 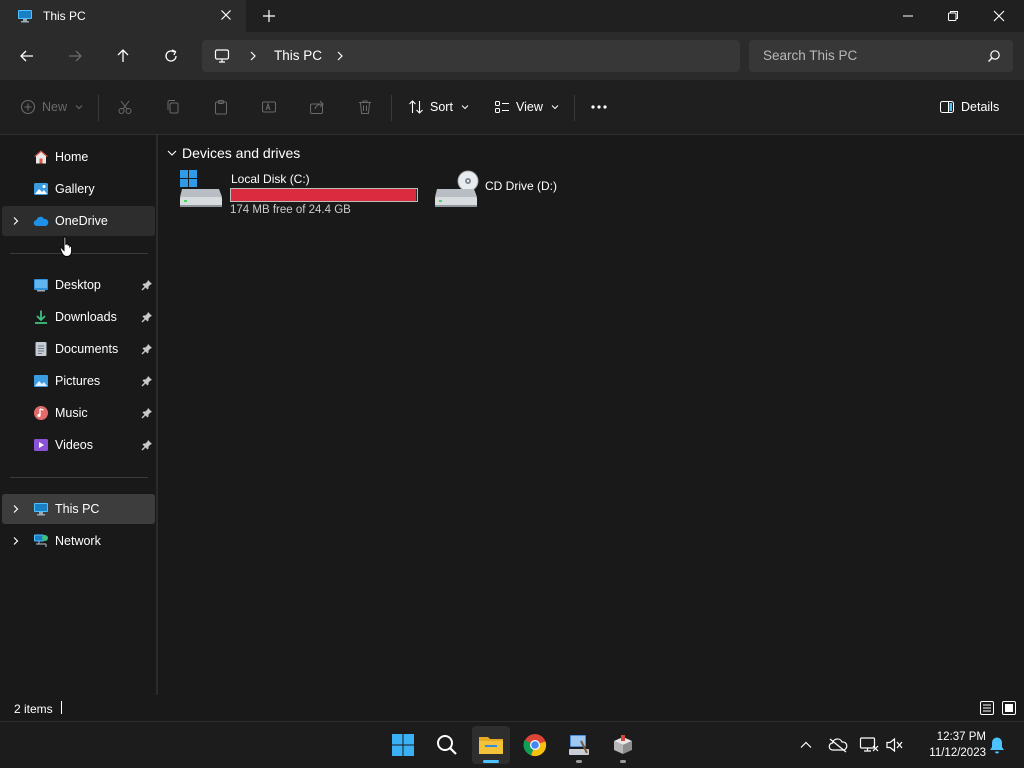 What do you see at coordinates (491, 745) in the screenshot?
I see `file-explorer-icon` at bounding box center [491, 745].